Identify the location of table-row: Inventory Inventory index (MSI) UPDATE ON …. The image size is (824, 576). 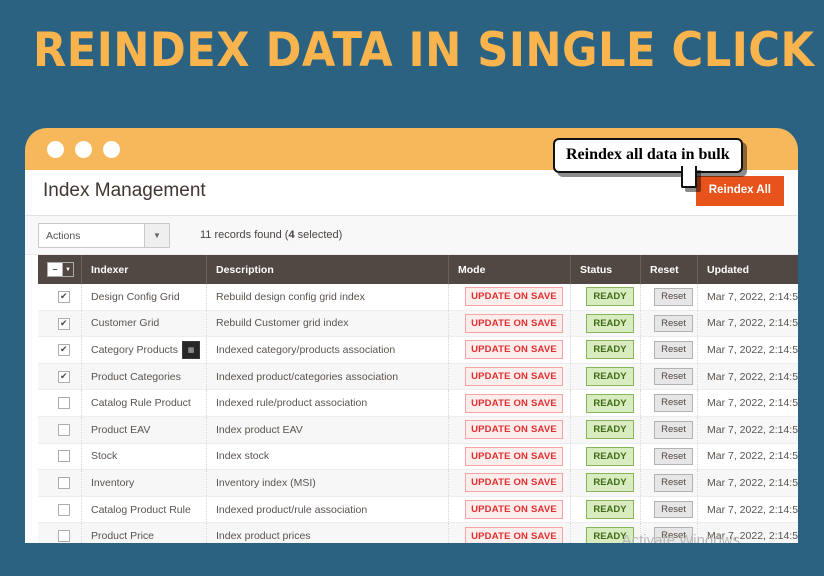
(418, 483).